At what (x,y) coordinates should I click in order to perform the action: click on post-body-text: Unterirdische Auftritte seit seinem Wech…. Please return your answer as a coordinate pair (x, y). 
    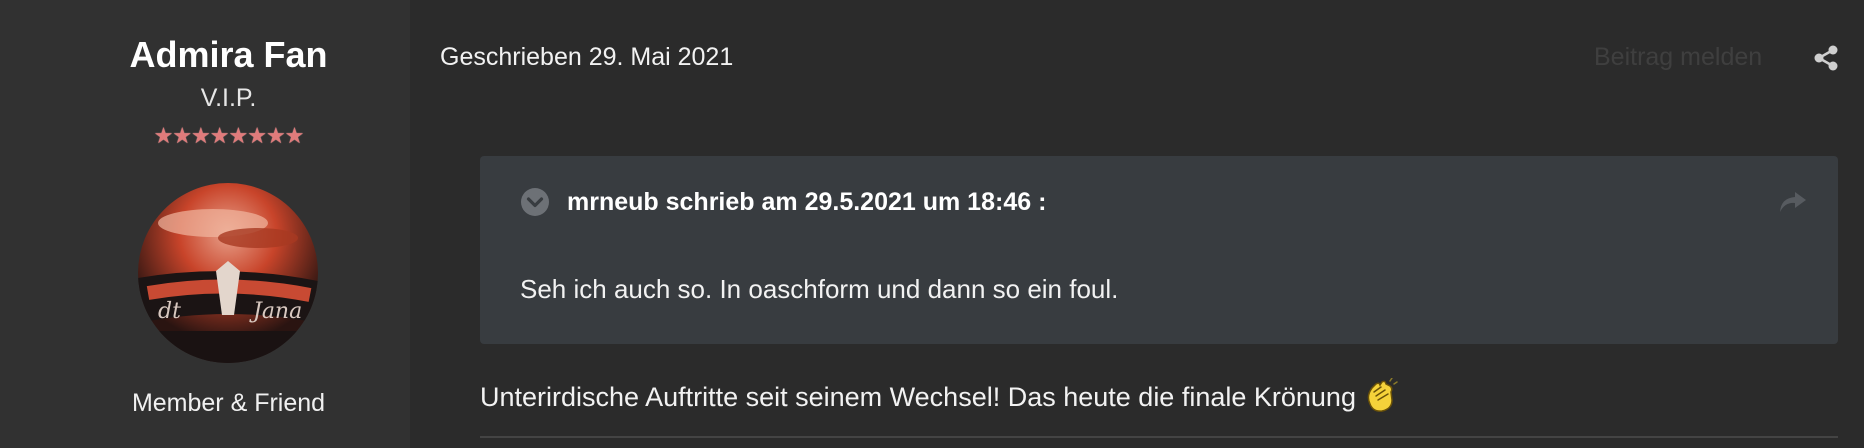
    Looking at the image, I should click on (918, 397).